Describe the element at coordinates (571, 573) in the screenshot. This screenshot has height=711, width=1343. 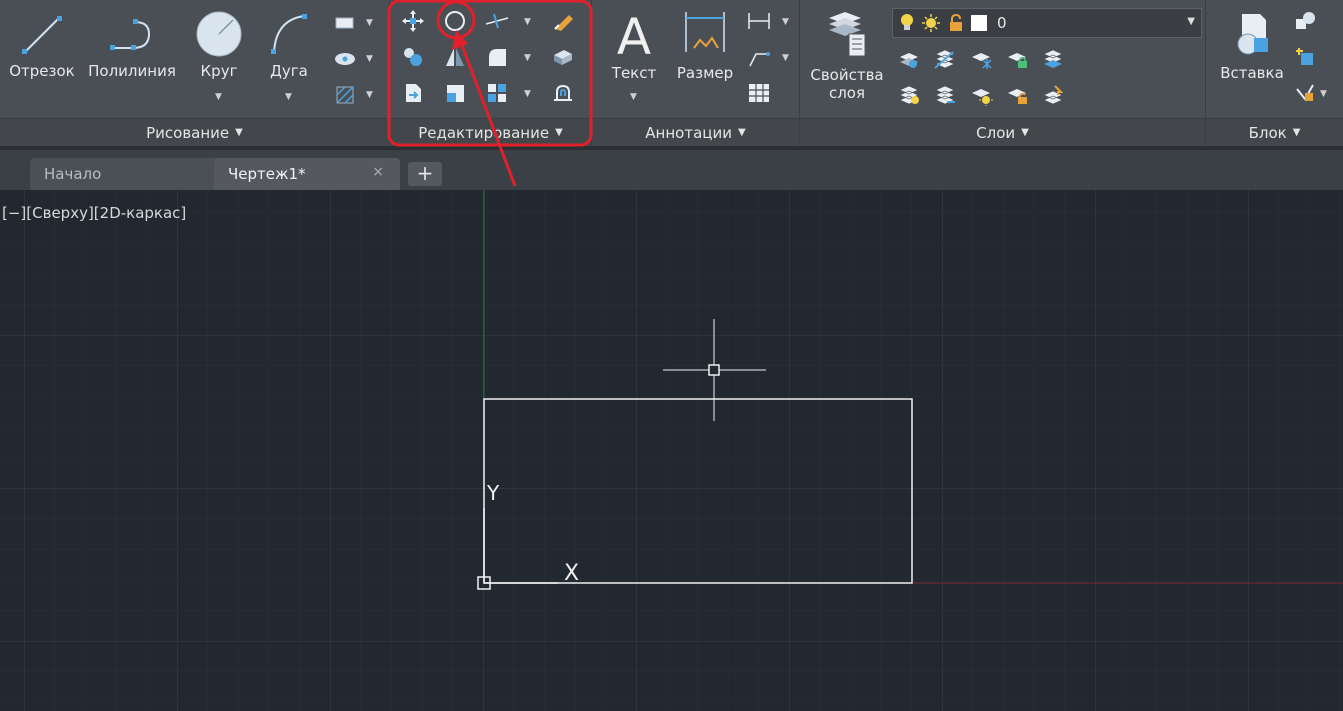
I see `ucs-x-label: X` at that location.